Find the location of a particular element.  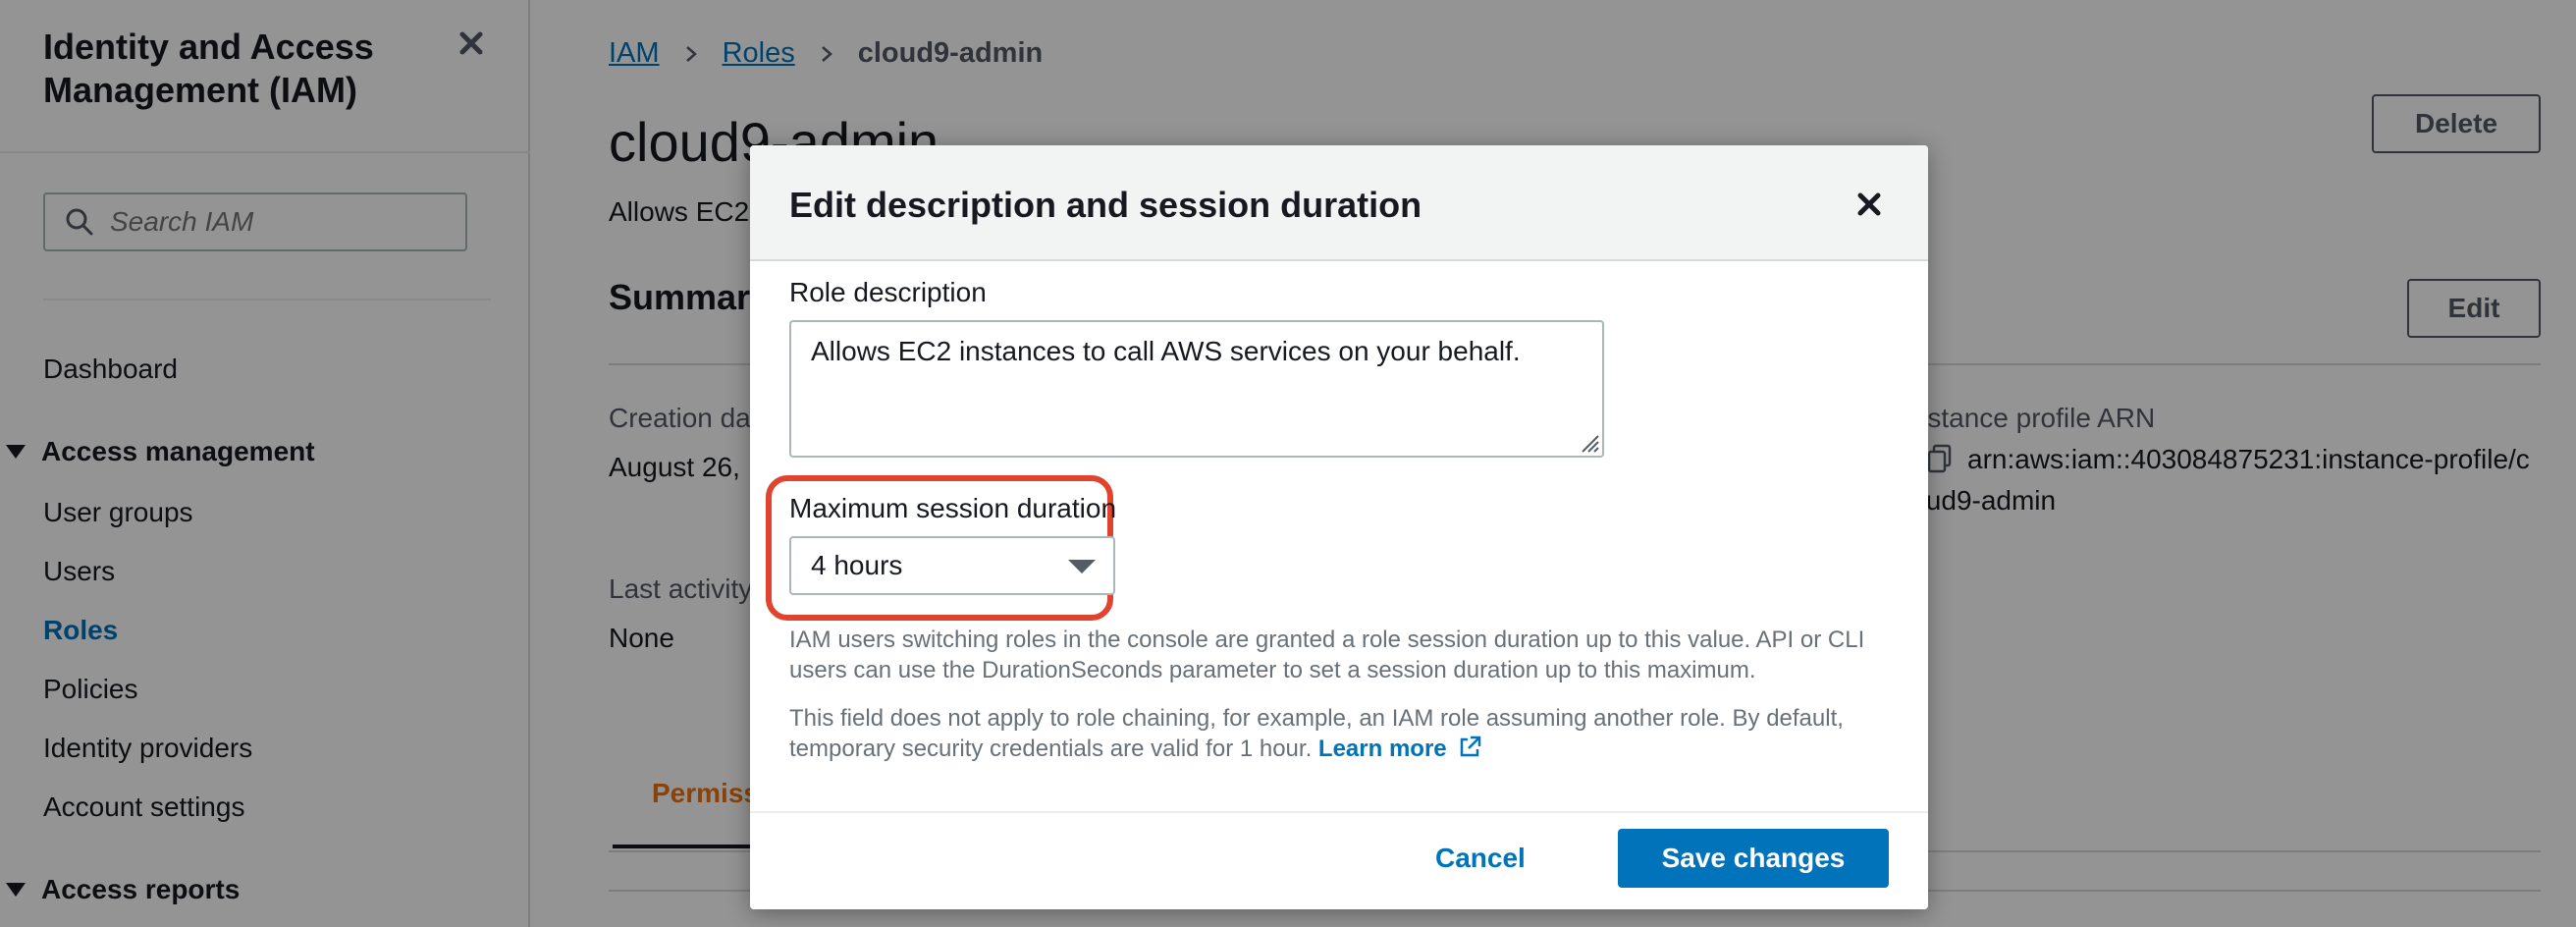

external-link-icon is located at coordinates (1471, 746).